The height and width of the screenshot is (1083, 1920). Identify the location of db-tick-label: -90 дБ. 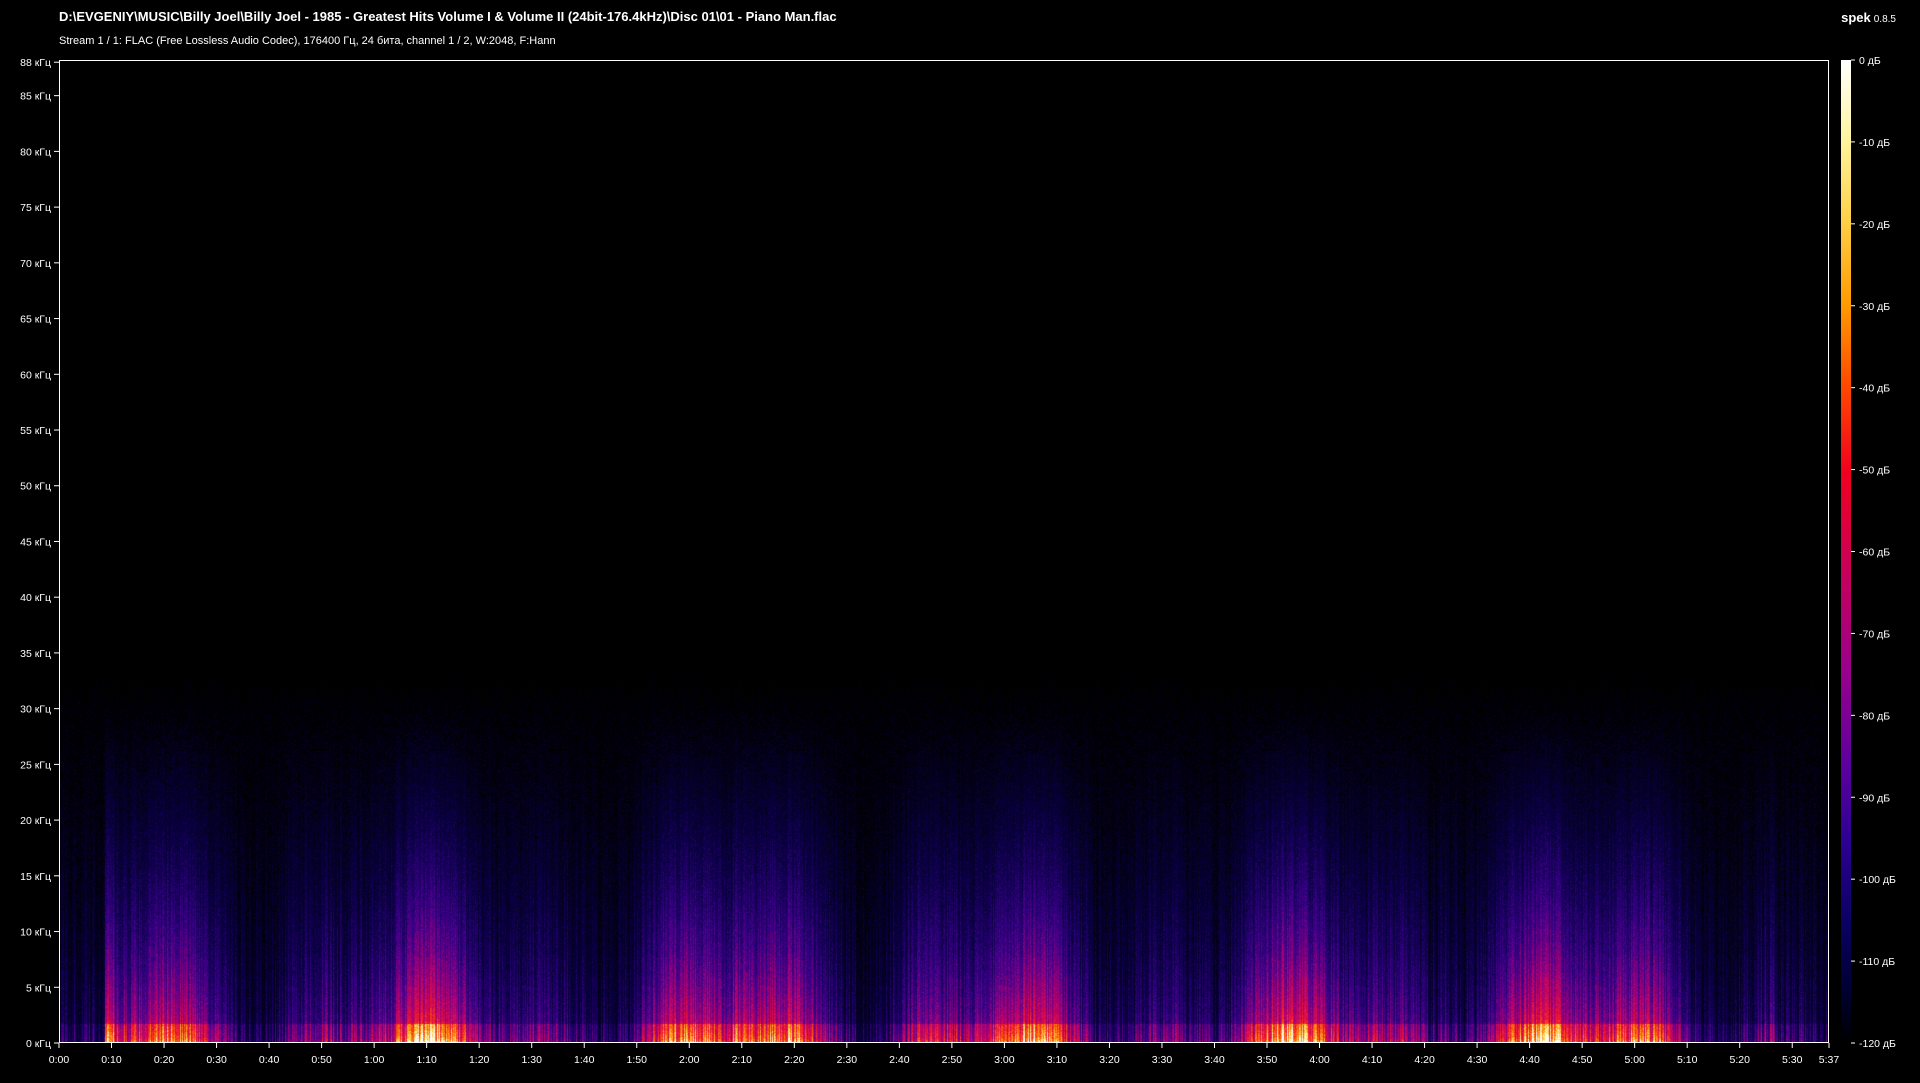
(1874, 798).